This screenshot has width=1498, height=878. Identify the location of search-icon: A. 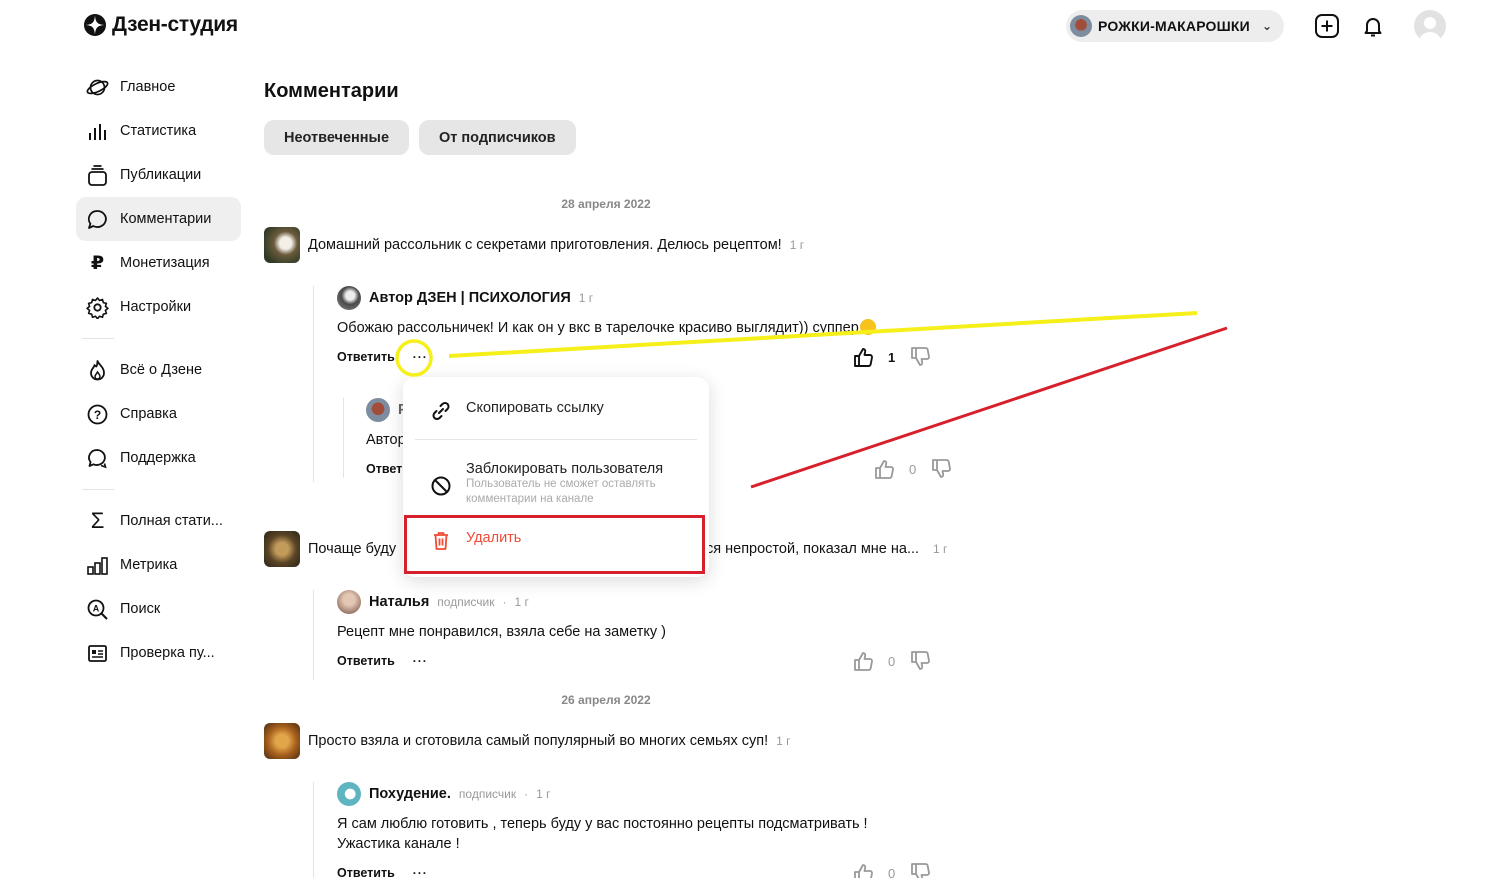
(97, 609).